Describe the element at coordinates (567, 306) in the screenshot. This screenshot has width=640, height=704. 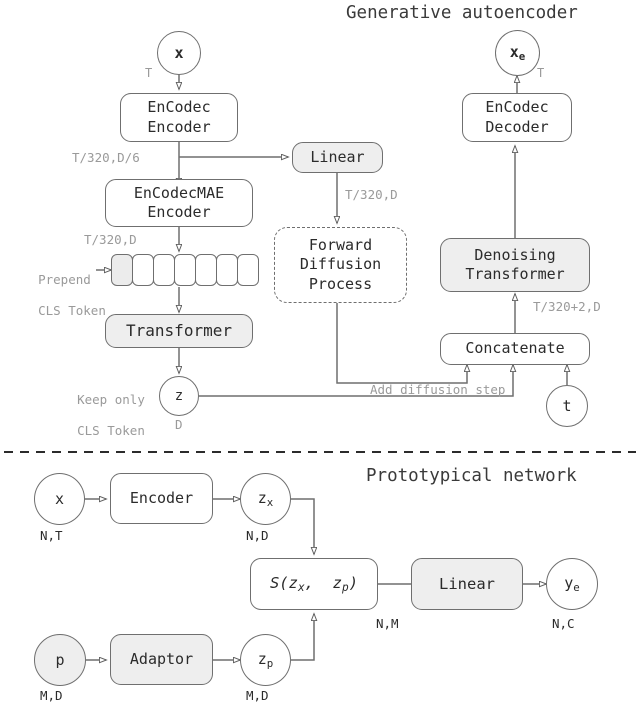
I see `edge-label-concat-out: T/320+2,D` at that location.